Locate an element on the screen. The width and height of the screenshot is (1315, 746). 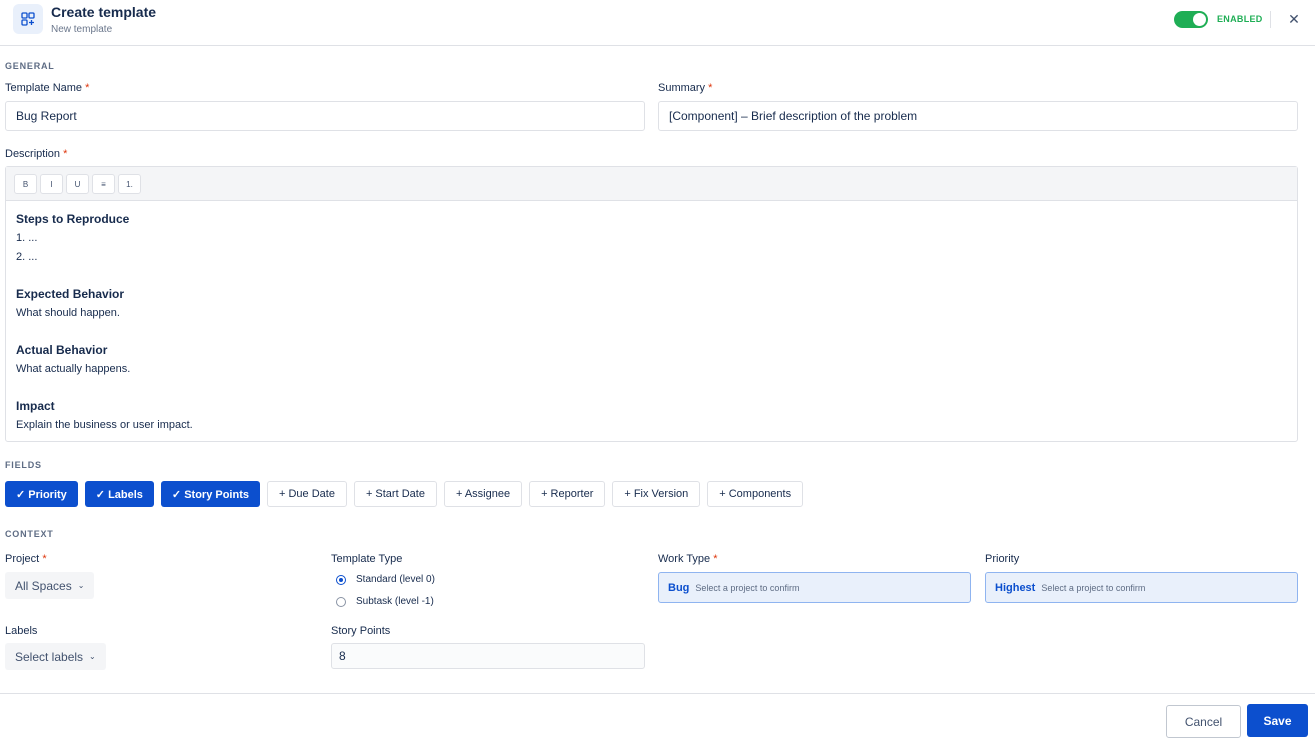
bold-button: B is located at coordinates (25, 184).